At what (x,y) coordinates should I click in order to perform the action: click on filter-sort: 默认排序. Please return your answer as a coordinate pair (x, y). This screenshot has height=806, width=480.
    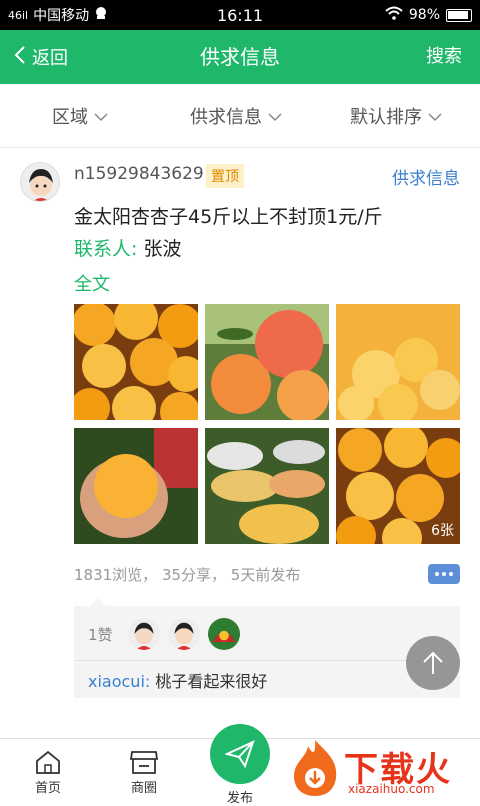
    Looking at the image, I should click on (396, 116).